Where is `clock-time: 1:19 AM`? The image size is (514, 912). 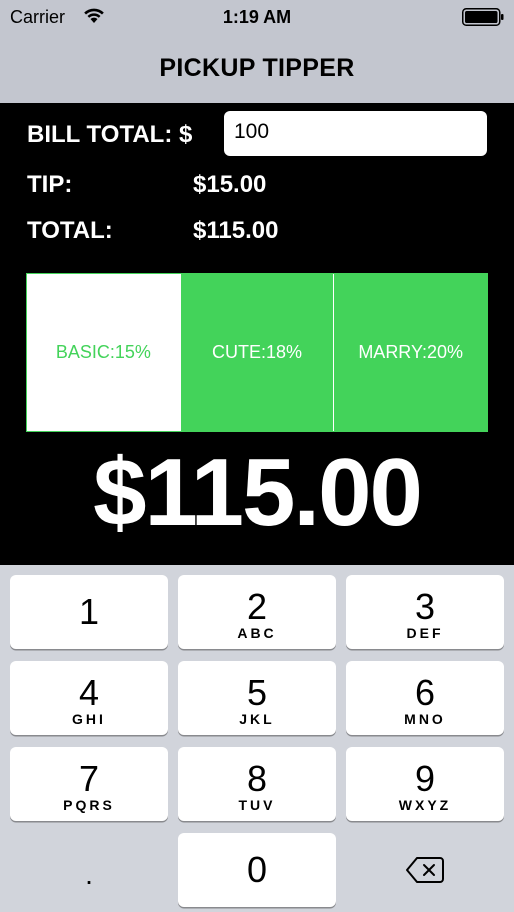 clock-time: 1:19 AM is located at coordinates (257, 17).